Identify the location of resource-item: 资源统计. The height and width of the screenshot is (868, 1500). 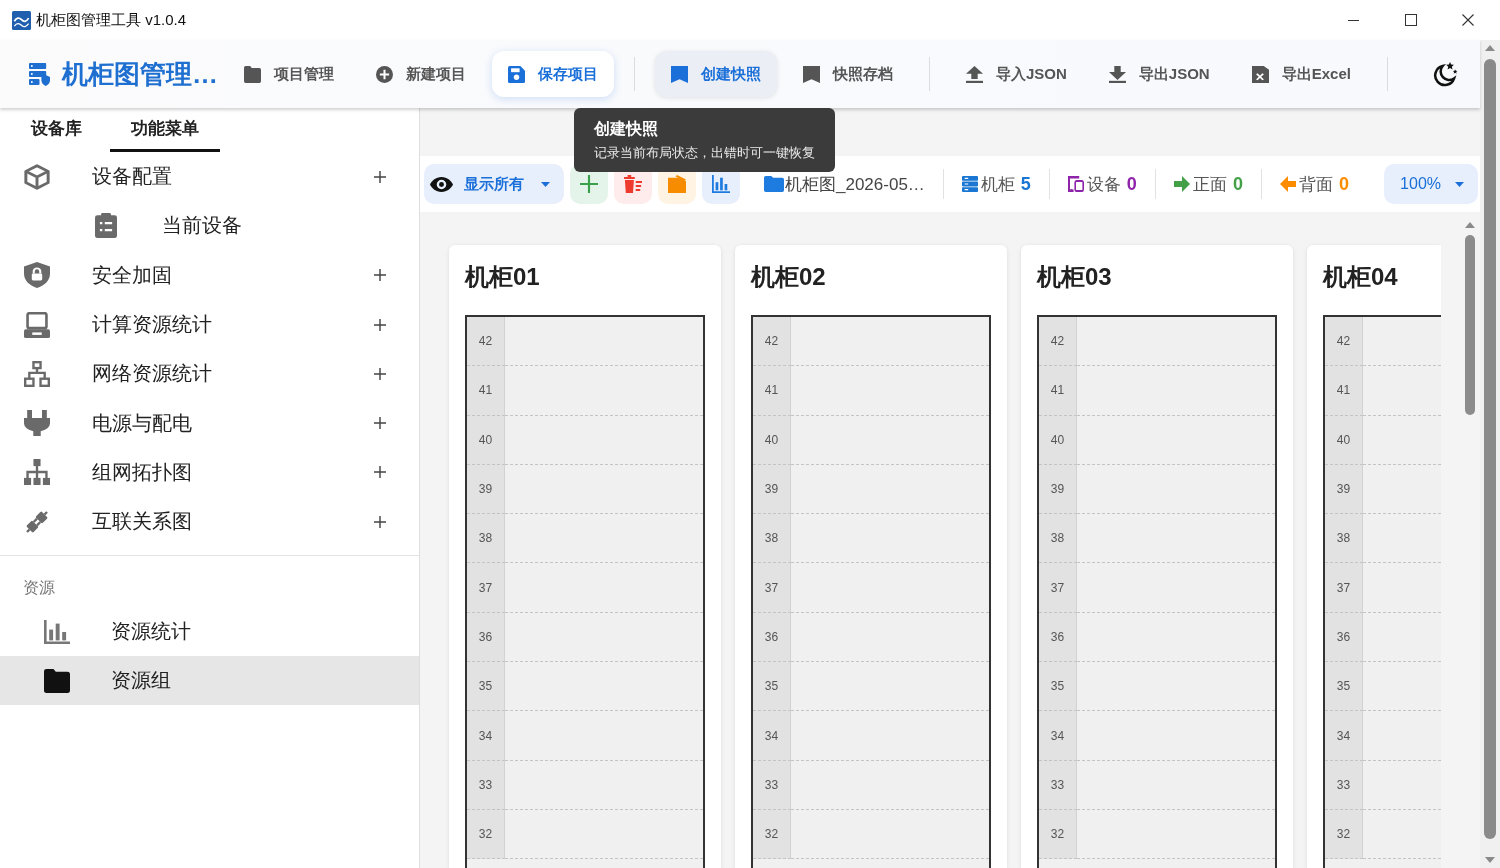
(209, 632).